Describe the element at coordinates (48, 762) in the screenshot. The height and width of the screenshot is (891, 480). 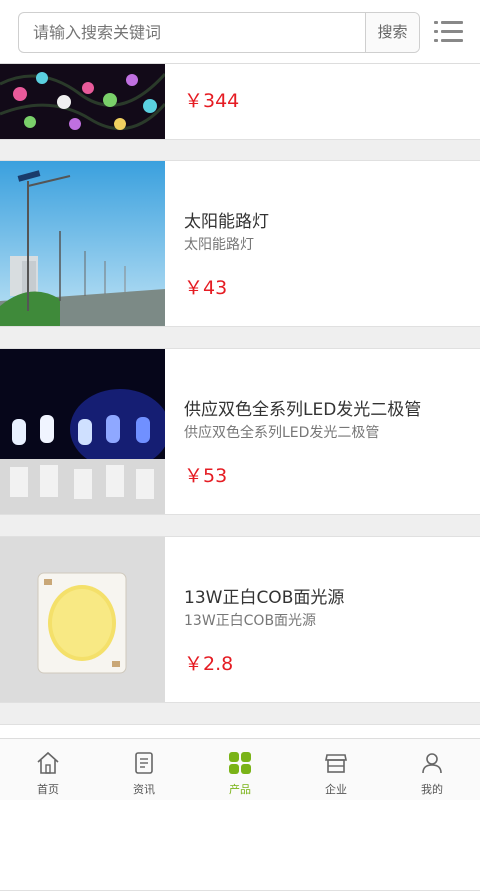
I see `home-icon` at that location.